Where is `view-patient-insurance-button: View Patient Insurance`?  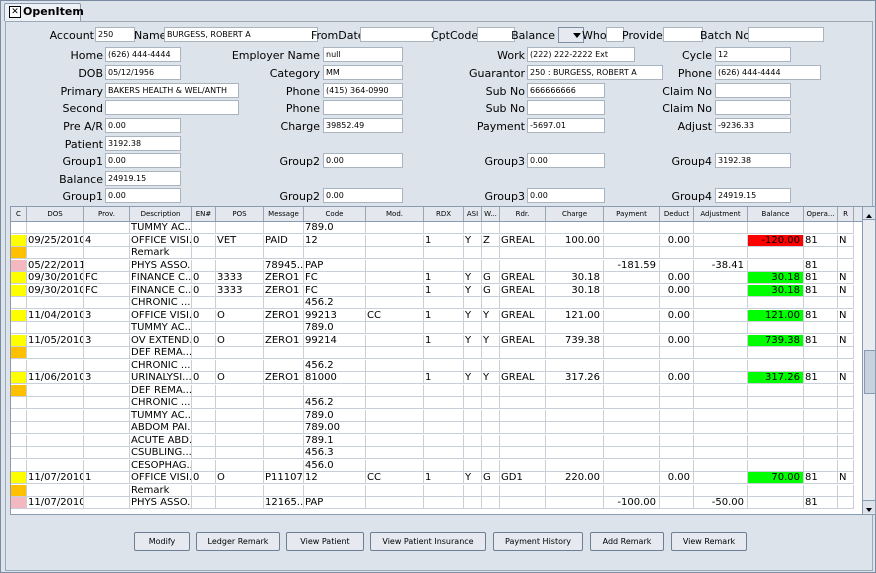
view-patient-insurance-button: View Patient Insurance is located at coordinates (428, 541).